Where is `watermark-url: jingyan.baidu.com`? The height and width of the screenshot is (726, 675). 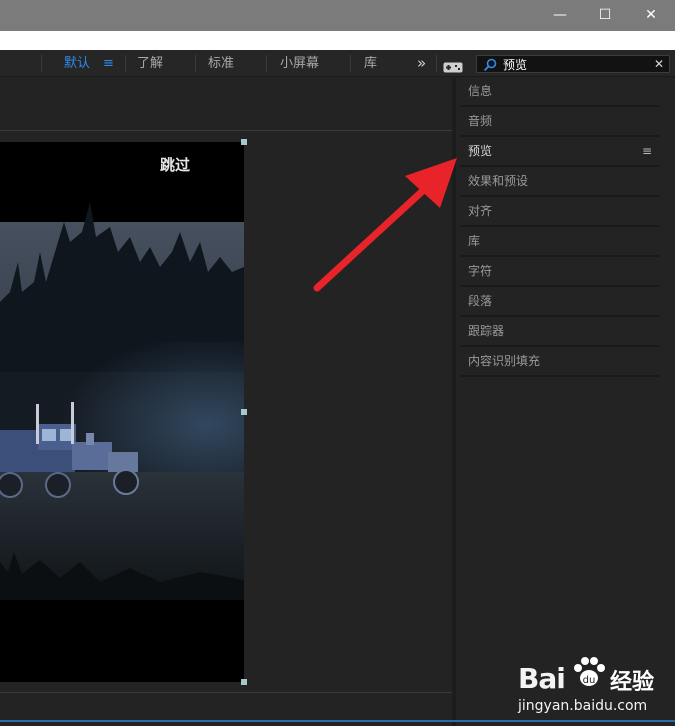 watermark-url: jingyan.baidu.com is located at coordinates (583, 706).